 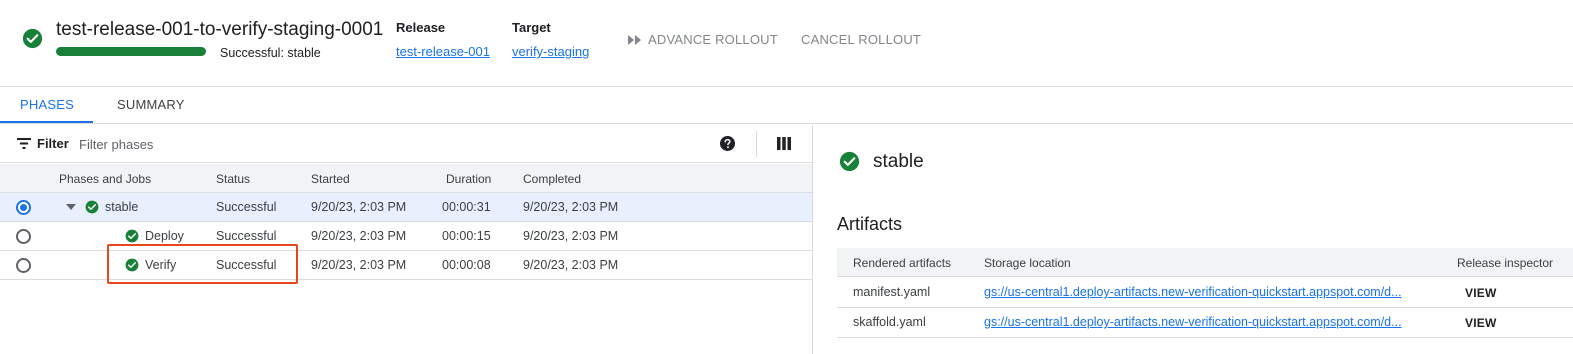 I want to click on tab-phases: PHASES, so click(x=47, y=104).